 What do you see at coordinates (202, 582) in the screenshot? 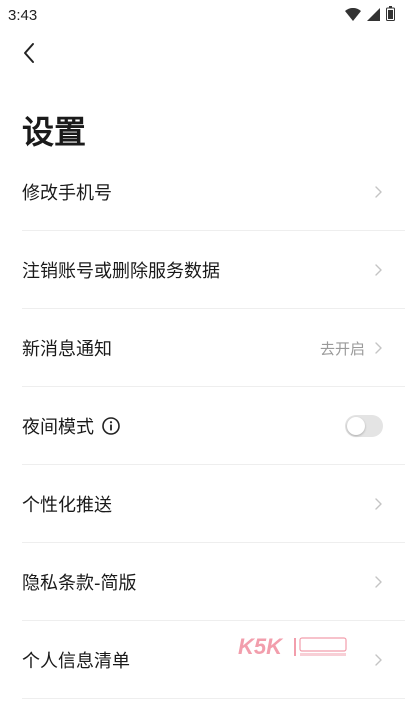
I see `settings-item-privacy-summary: 隐私条款-简版` at bounding box center [202, 582].